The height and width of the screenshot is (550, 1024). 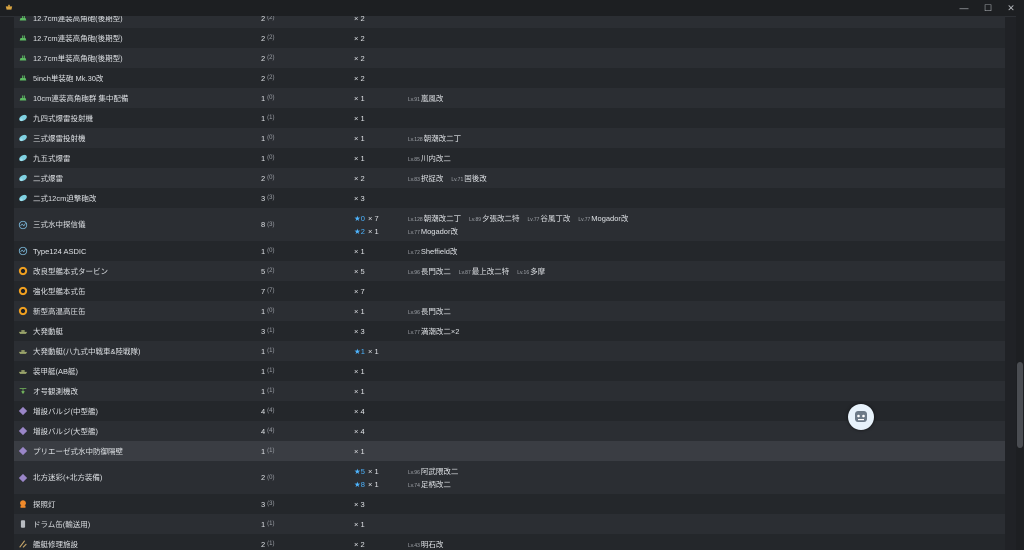 What do you see at coordinates (509, 331) in the screenshot?
I see `equipment-row: 大発動艇 3 (1) × 3 Lv.77 満潮改二×2` at bounding box center [509, 331].